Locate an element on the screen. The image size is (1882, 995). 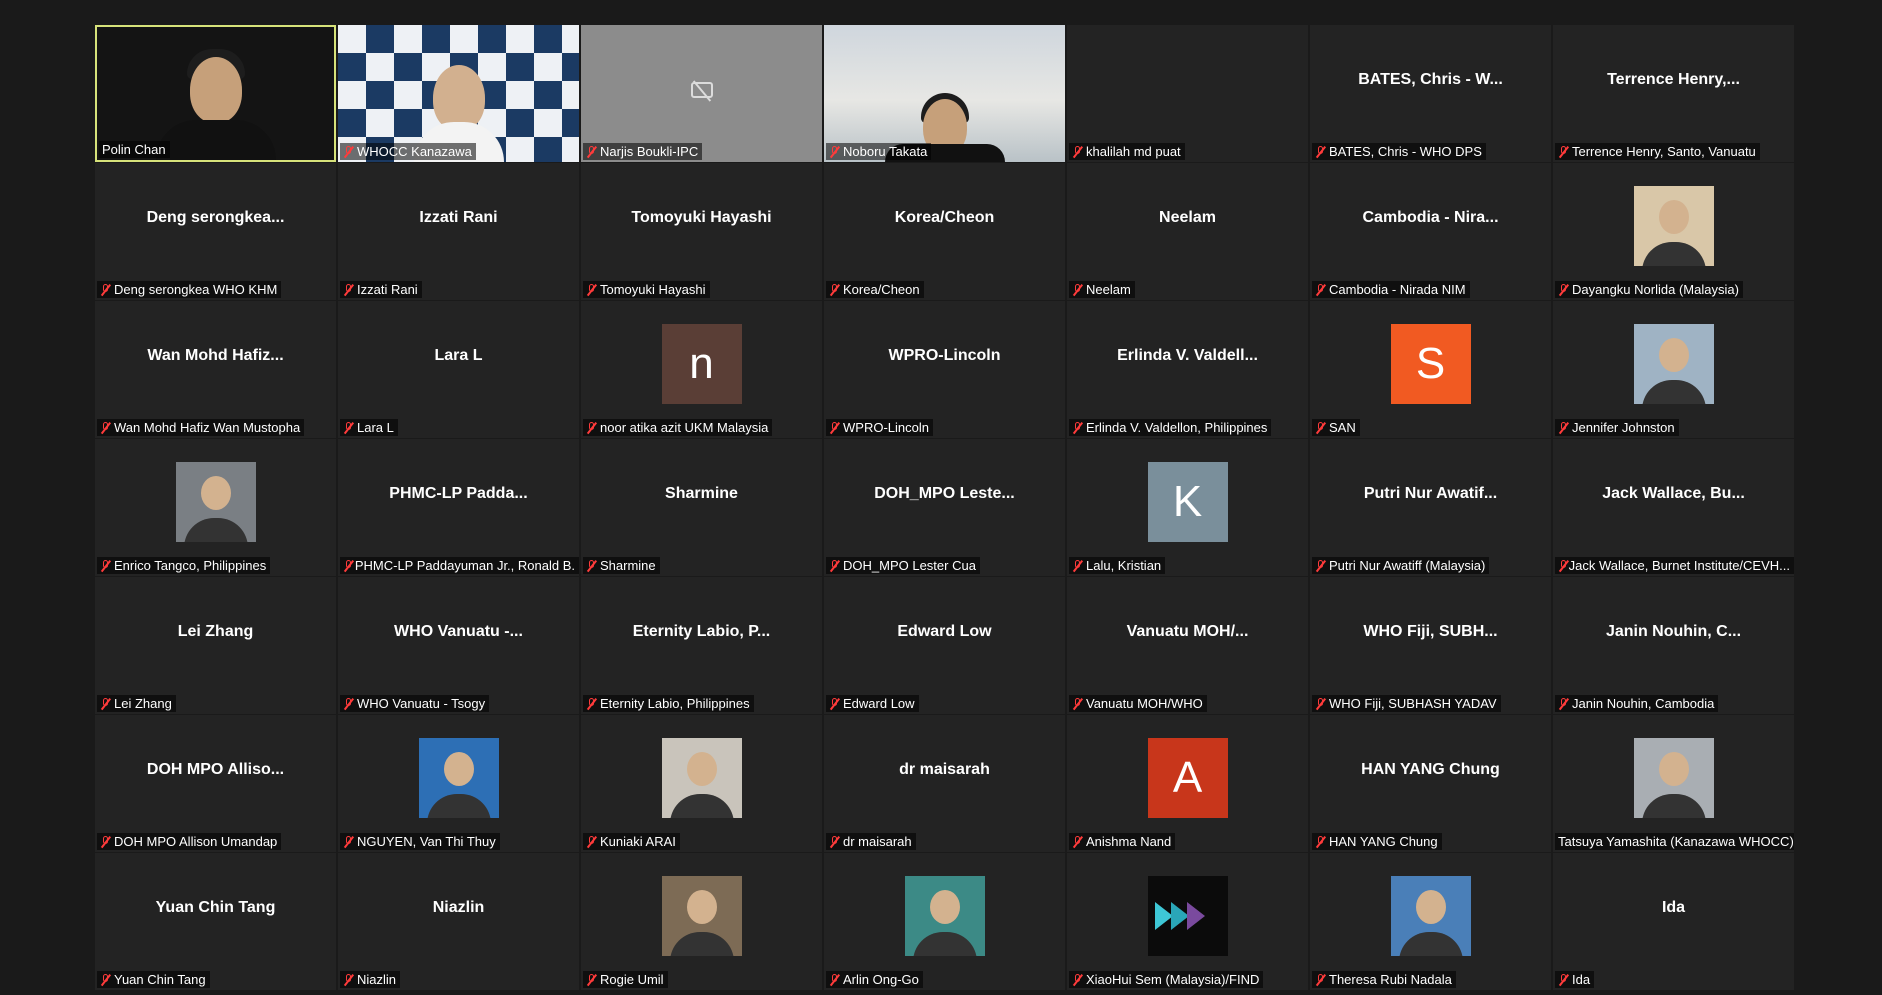
participant-name: Neelam is located at coordinates (1108, 289).